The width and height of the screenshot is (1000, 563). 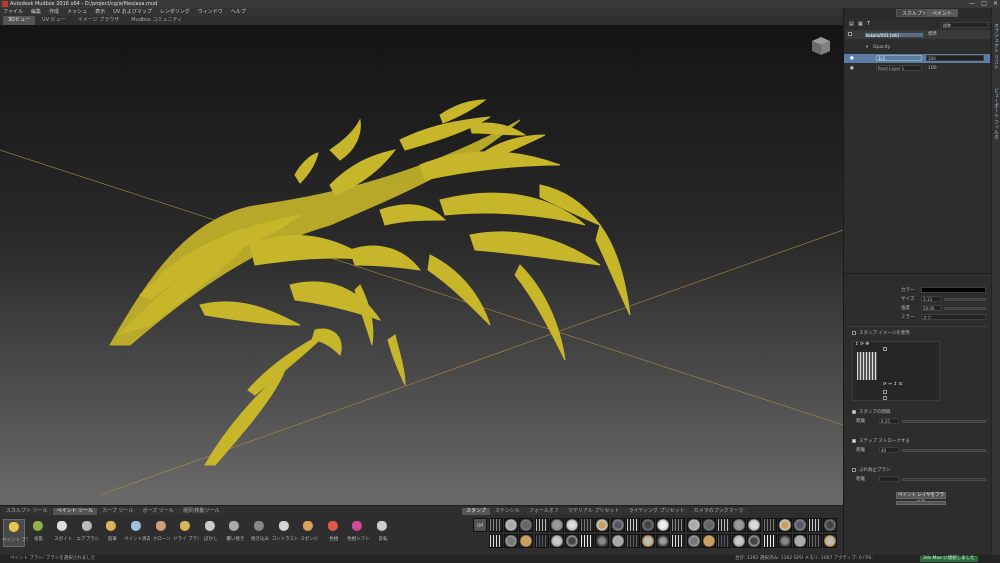 I want to click on channel-expand-icon: ▾, so click(x=867, y=47).